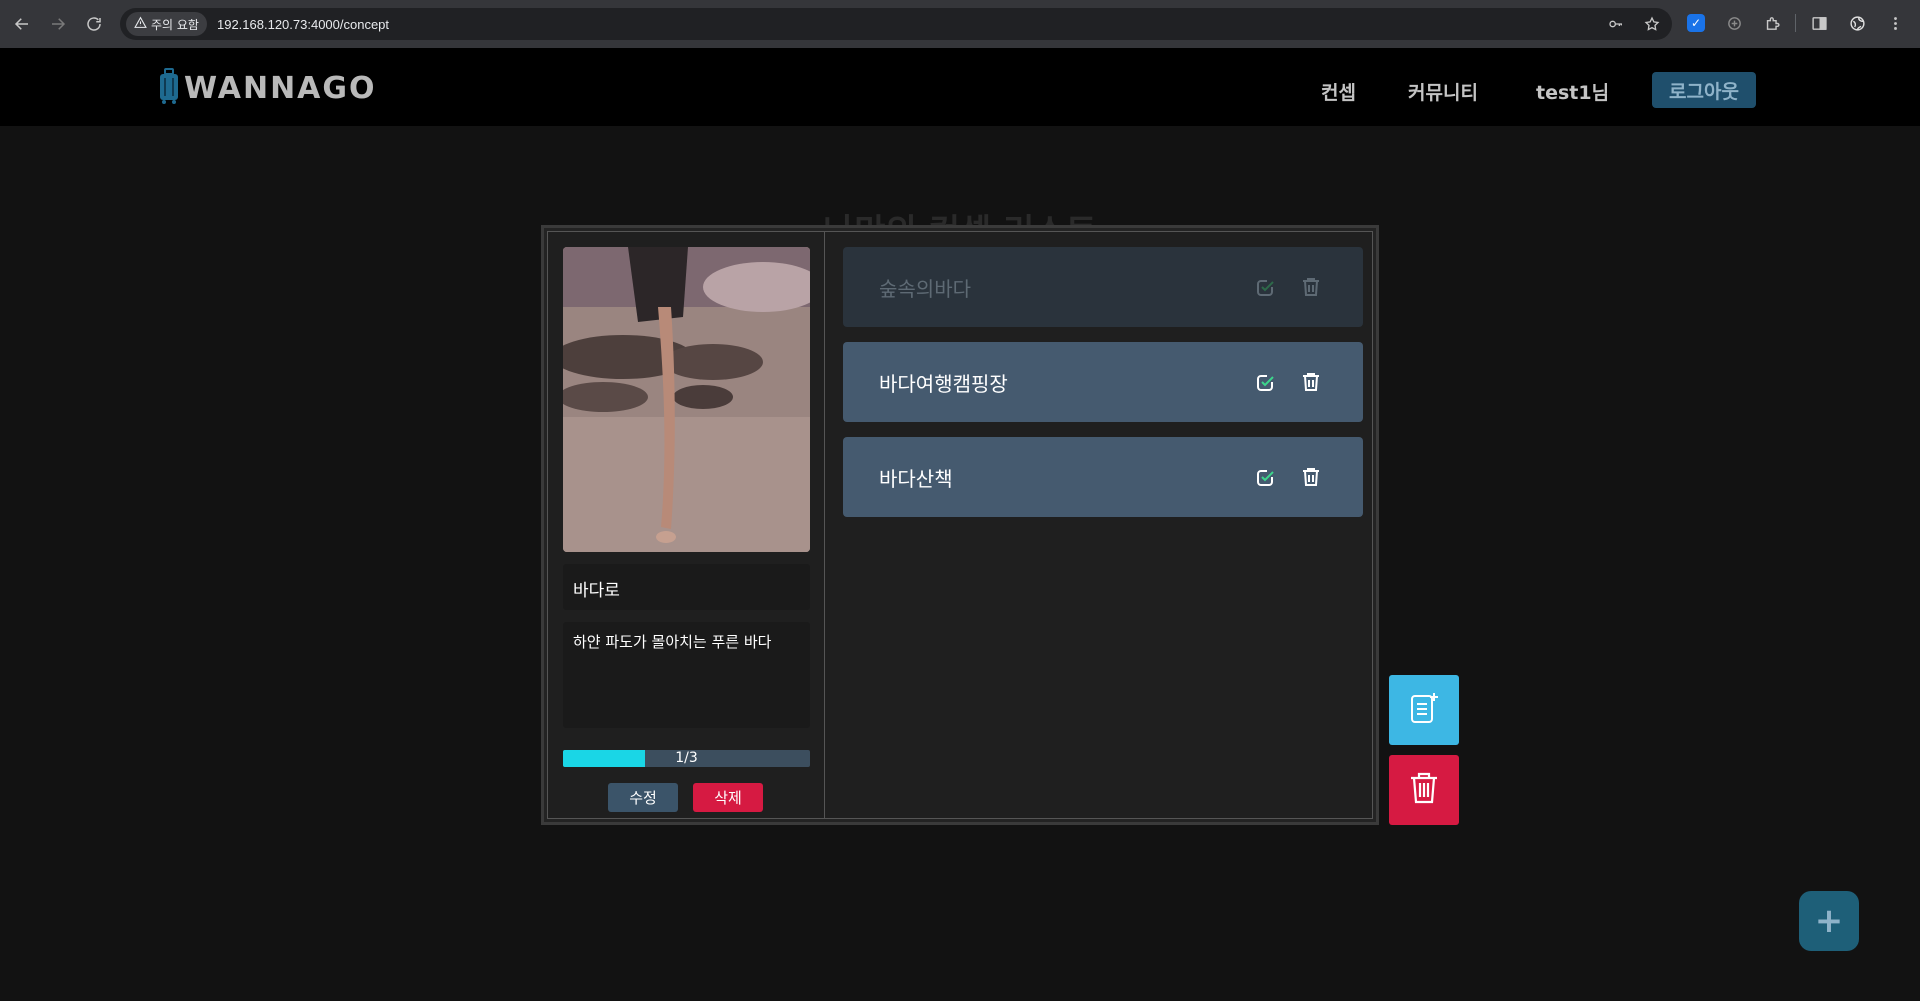 The width and height of the screenshot is (1920, 1001). Describe the element at coordinates (686, 399) in the screenshot. I see `concept-photo` at that location.